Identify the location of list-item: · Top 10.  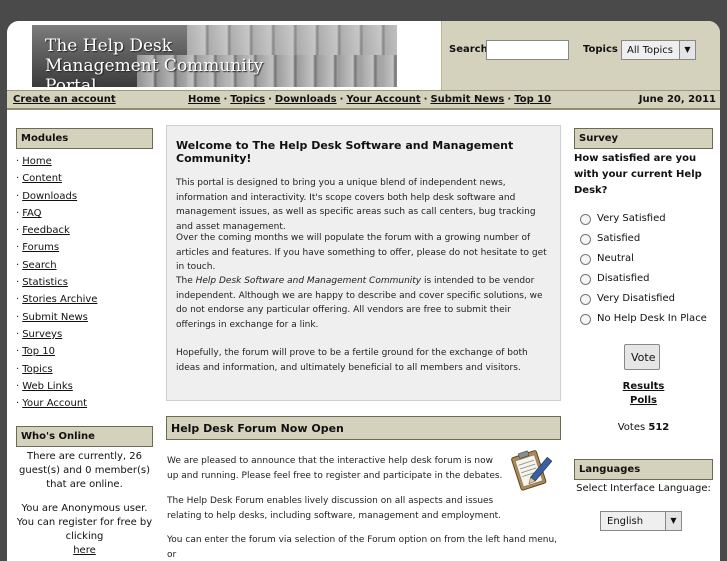
(84, 351).